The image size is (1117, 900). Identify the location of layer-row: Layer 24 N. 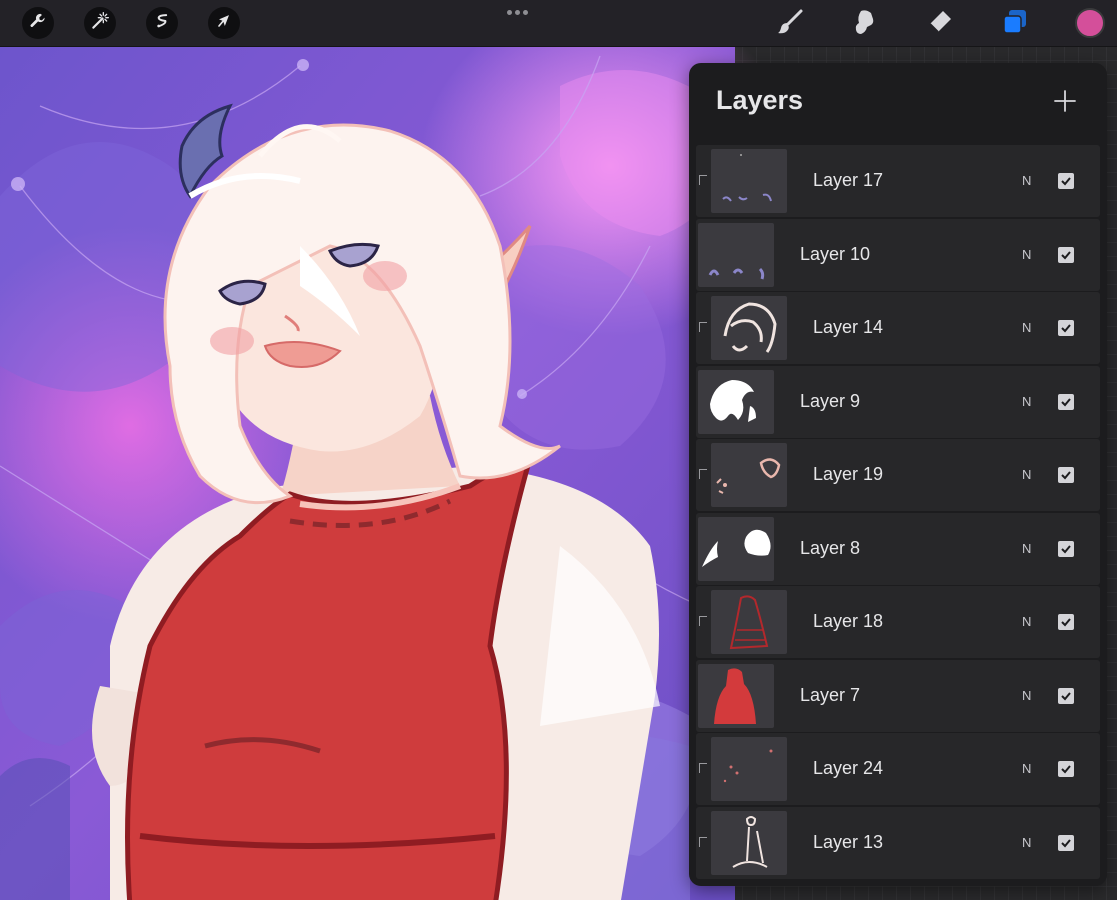
(898, 769).